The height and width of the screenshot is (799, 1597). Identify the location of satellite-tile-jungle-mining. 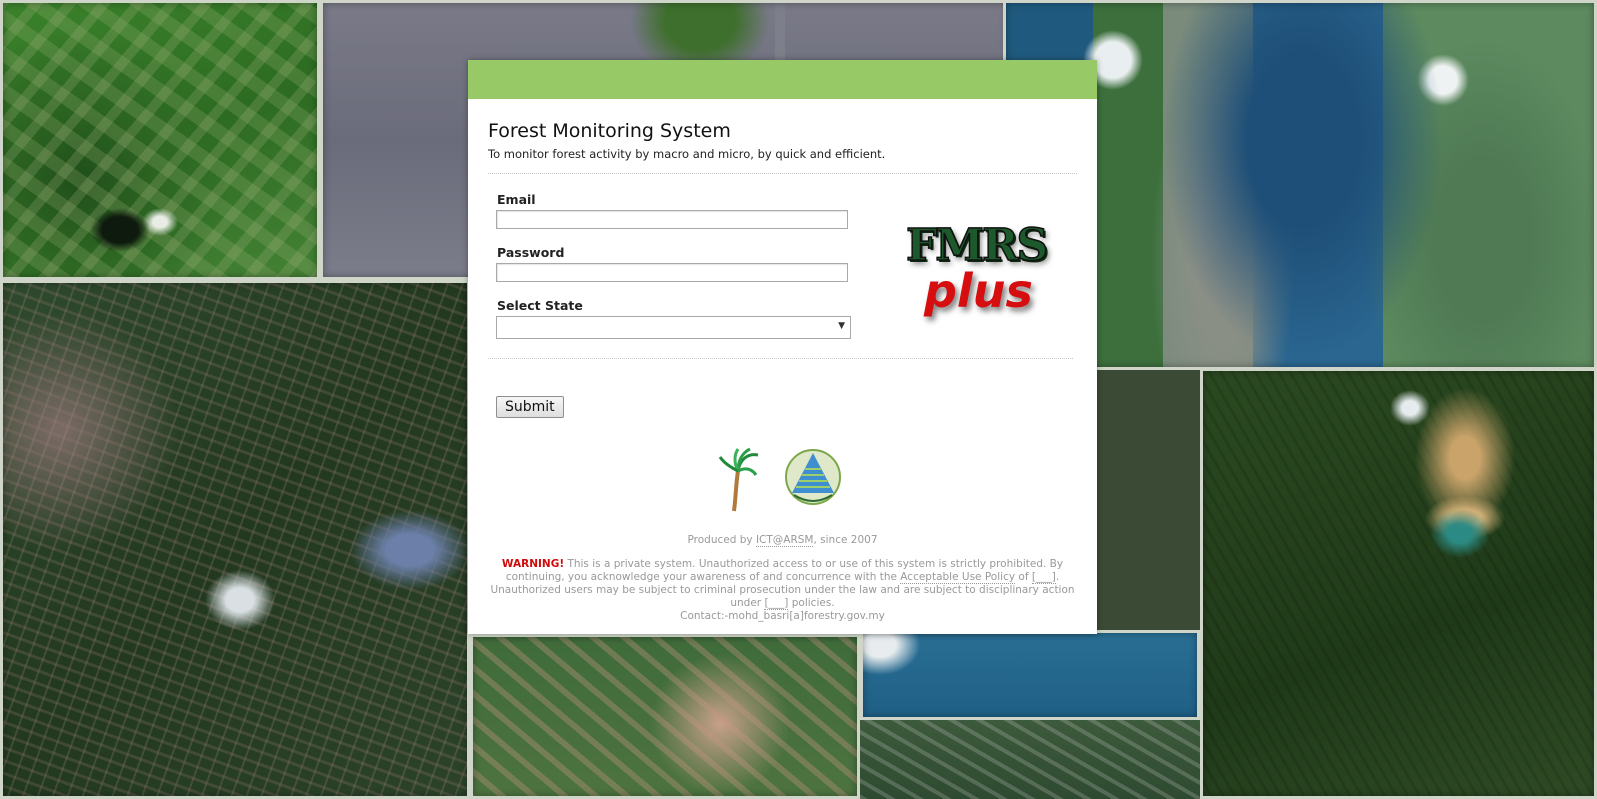
(1398, 583).